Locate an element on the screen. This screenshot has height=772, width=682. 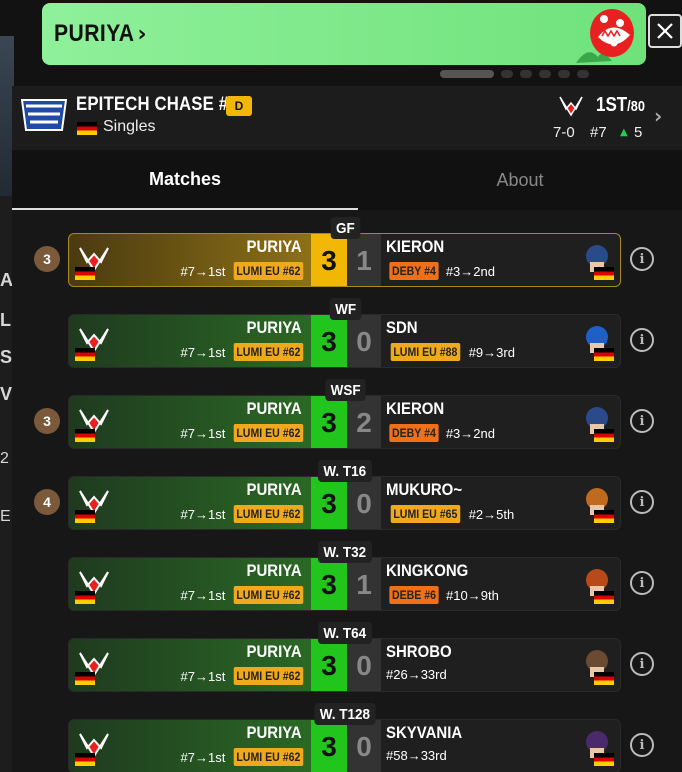
tab-about: About is located at coordinates (520, 180).